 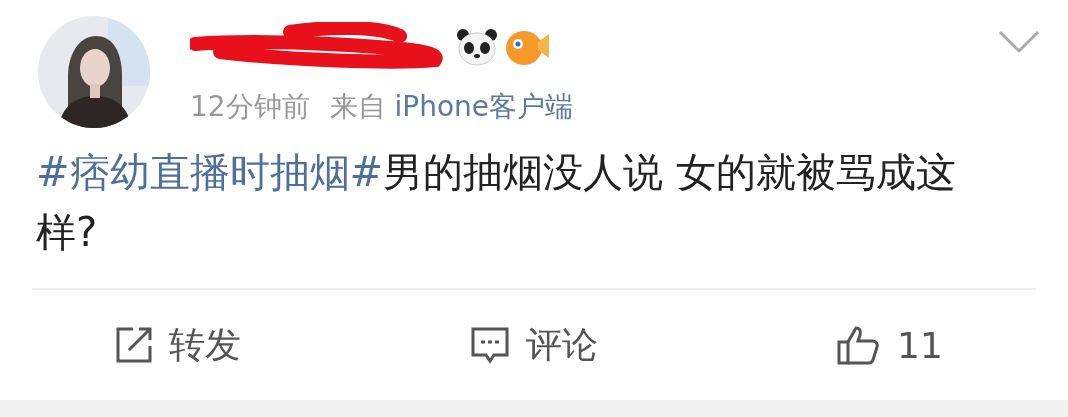 I want to click on chevron-down-icon, so click(x=1019, y=42).